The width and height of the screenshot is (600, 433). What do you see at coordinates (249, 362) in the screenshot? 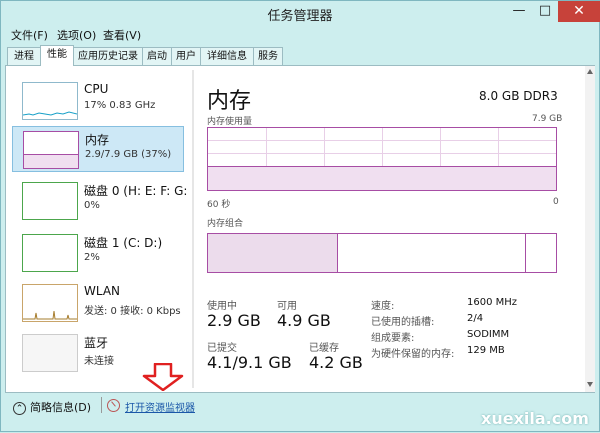
I see `committed-value: 4.1/9.1 GB` at bounding box center [249, 362].